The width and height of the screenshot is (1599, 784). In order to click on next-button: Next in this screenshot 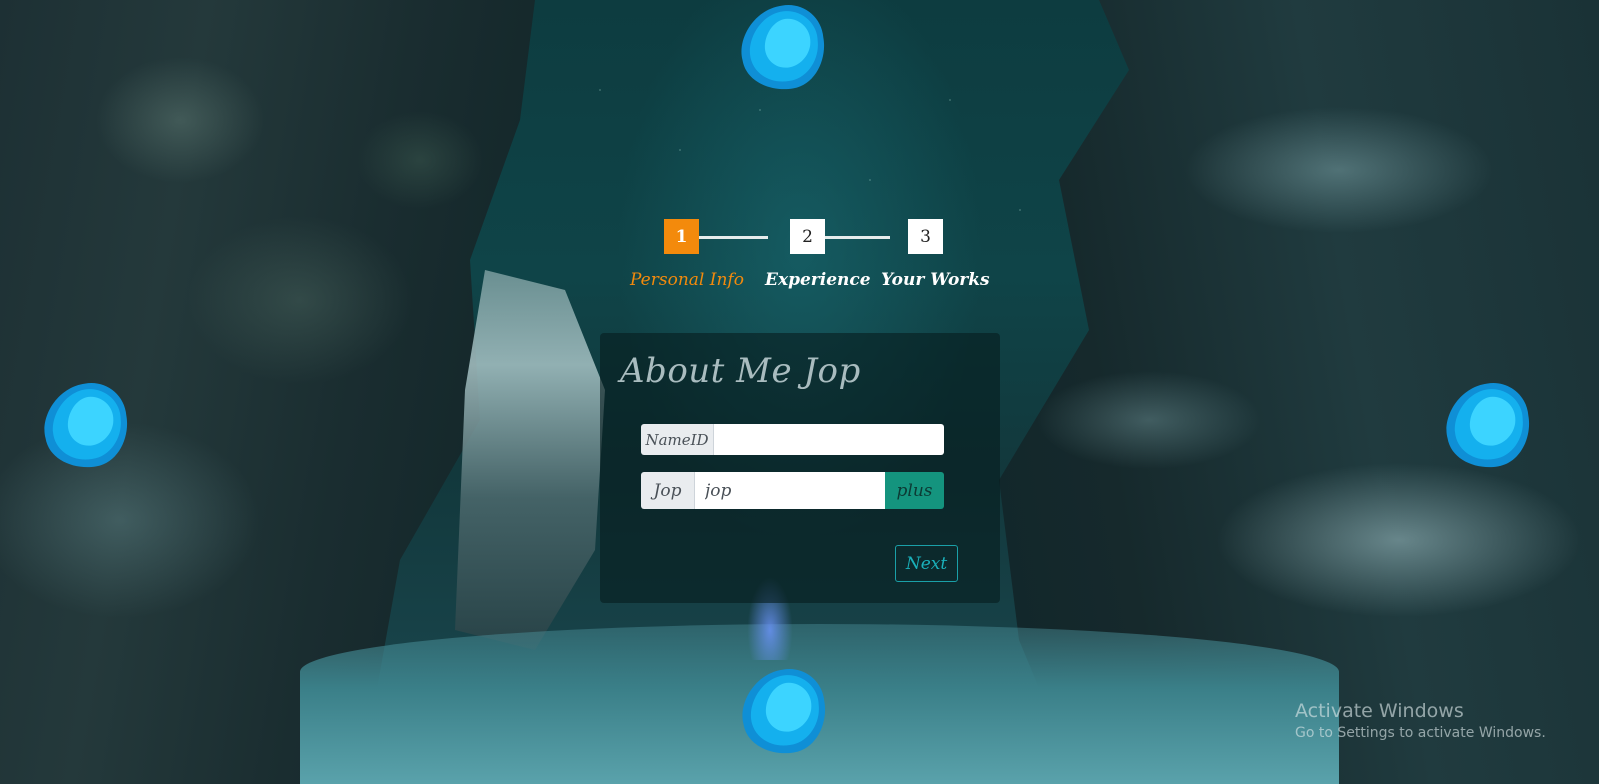, I will do `click(926, 563)`.